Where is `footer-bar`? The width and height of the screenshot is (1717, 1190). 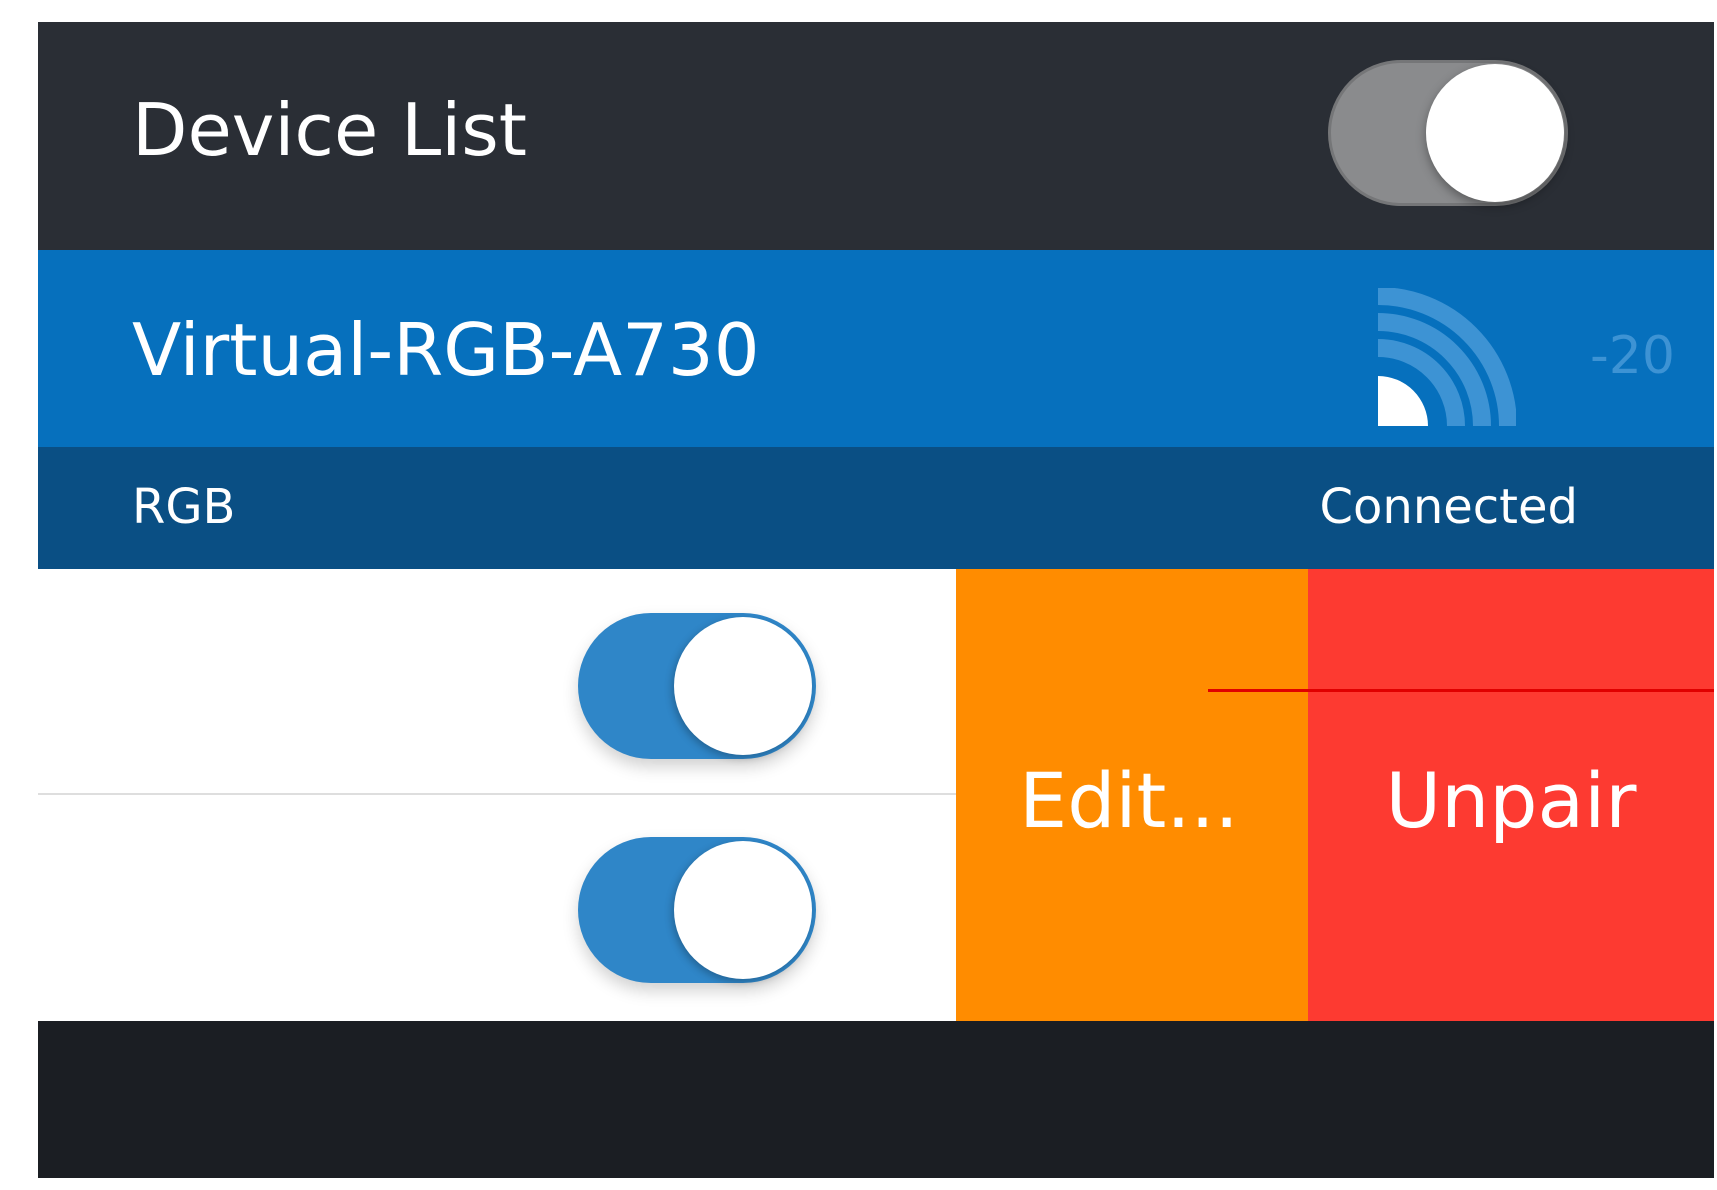 footer-bar is located at coordinates (876, 1099).